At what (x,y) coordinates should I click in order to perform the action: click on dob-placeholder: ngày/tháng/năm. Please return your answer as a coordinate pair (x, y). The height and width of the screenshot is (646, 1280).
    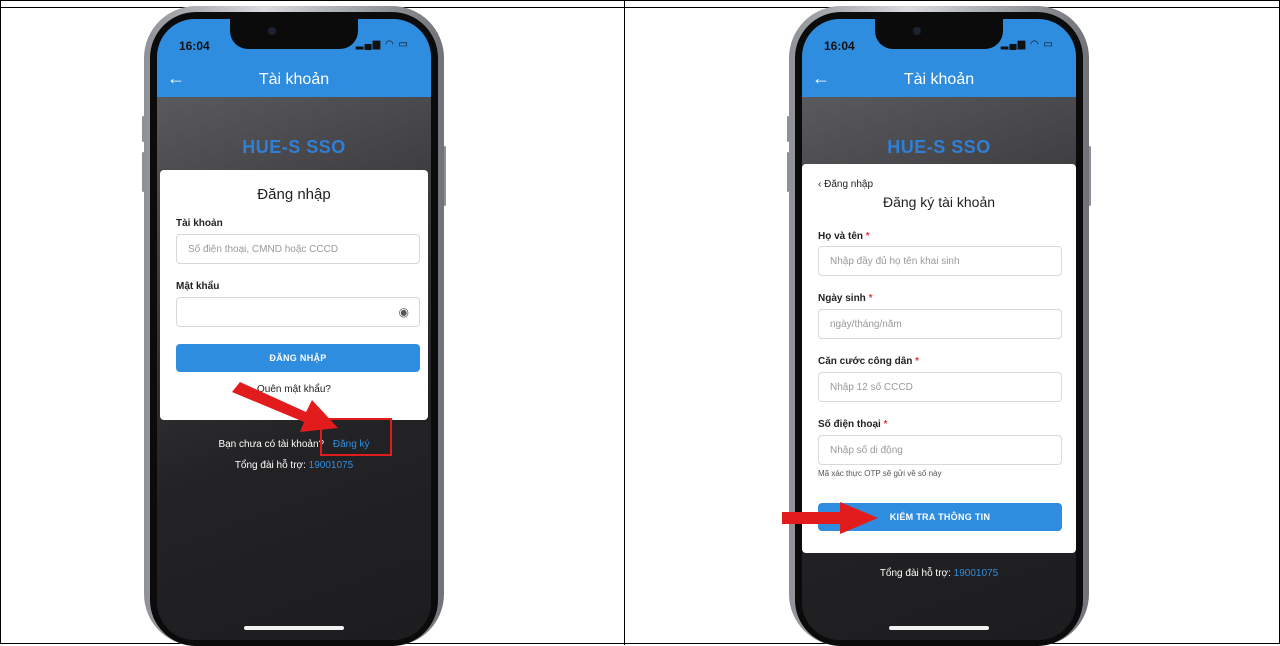
    Looking at the image, I should click on (866, 324).